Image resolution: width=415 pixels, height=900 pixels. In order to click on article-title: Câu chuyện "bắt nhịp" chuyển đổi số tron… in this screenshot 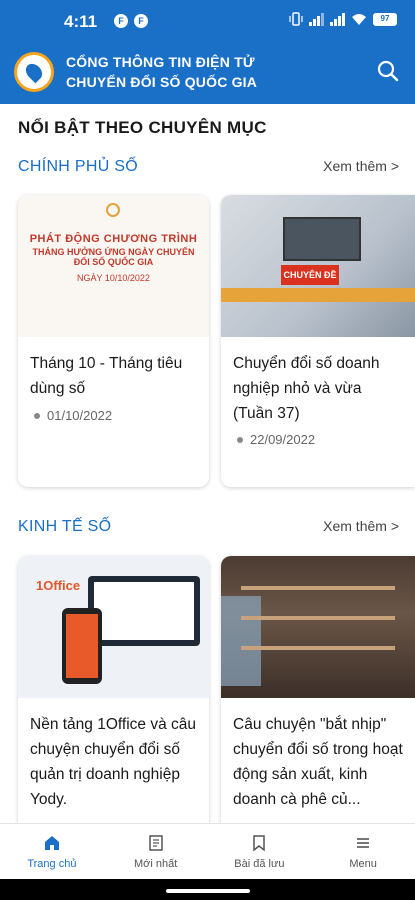, I will do `click(318, 762)`.